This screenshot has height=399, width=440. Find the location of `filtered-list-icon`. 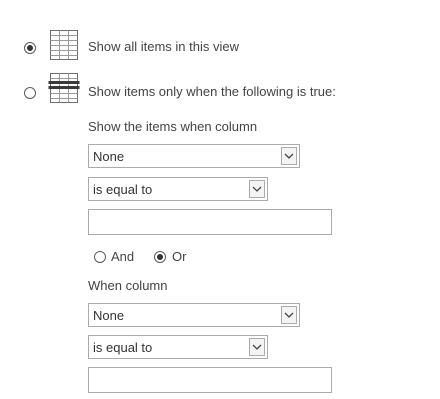

filtered-list-icon is located at coordinates (64, 88).